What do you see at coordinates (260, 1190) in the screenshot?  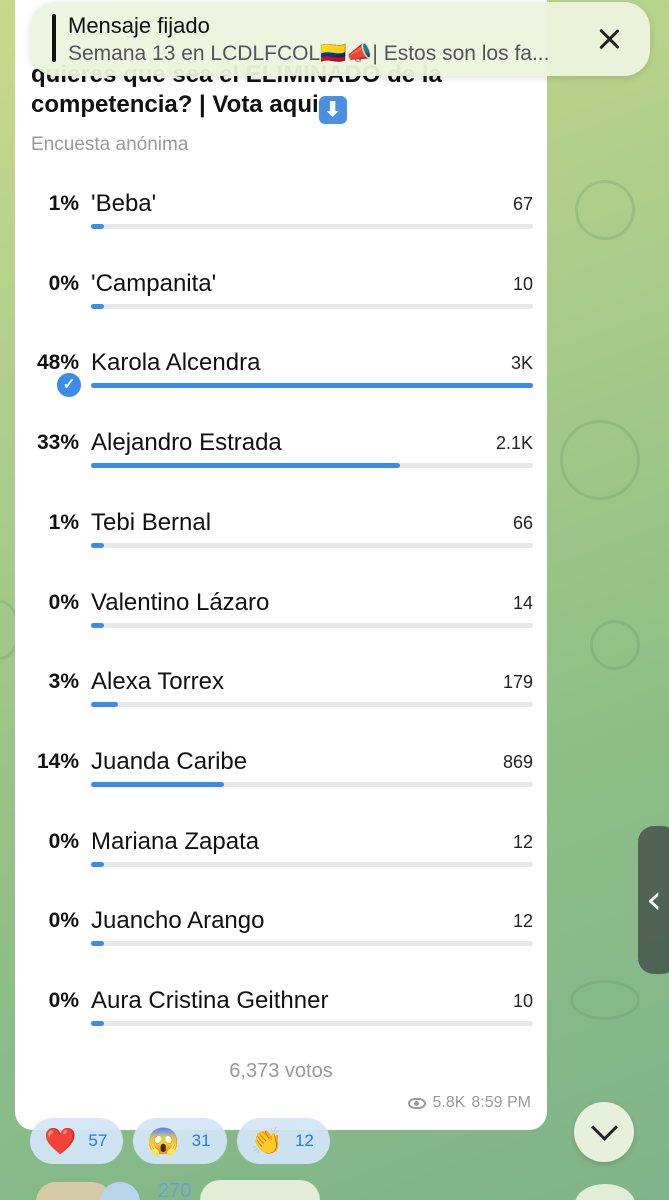 I see `peek-pill` at bounding box center [260, 1190].